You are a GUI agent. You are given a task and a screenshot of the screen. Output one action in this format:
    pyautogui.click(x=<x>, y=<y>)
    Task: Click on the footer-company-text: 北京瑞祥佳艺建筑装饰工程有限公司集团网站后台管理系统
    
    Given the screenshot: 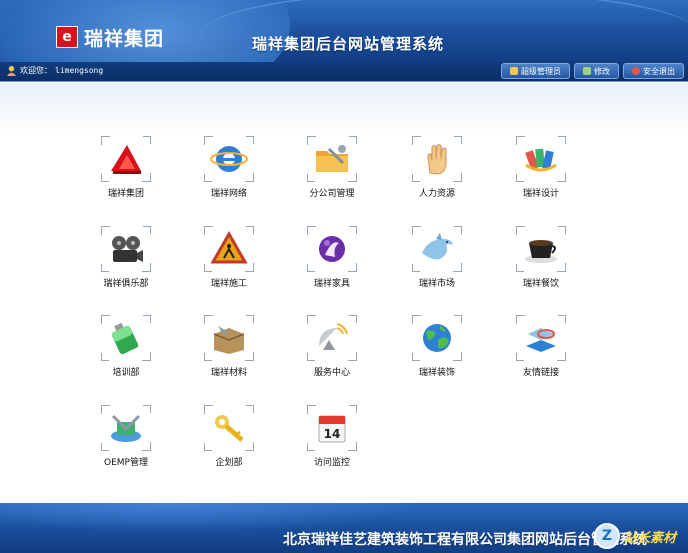 What is the action you would take?
    pyautogui.click(x=465, y=540)
    